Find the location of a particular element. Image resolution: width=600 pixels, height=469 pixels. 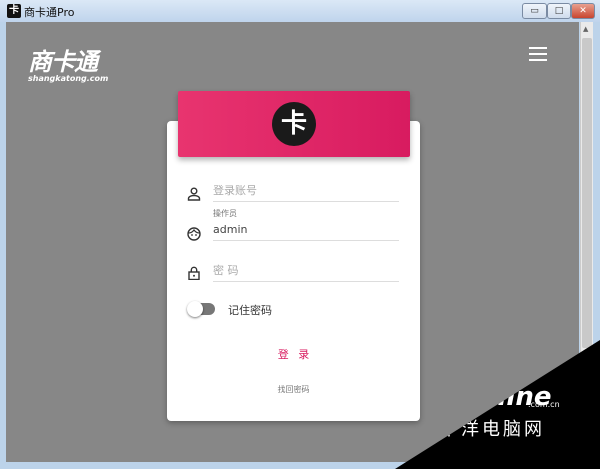

close-button: ✕ is located at coordinates (583, 11).